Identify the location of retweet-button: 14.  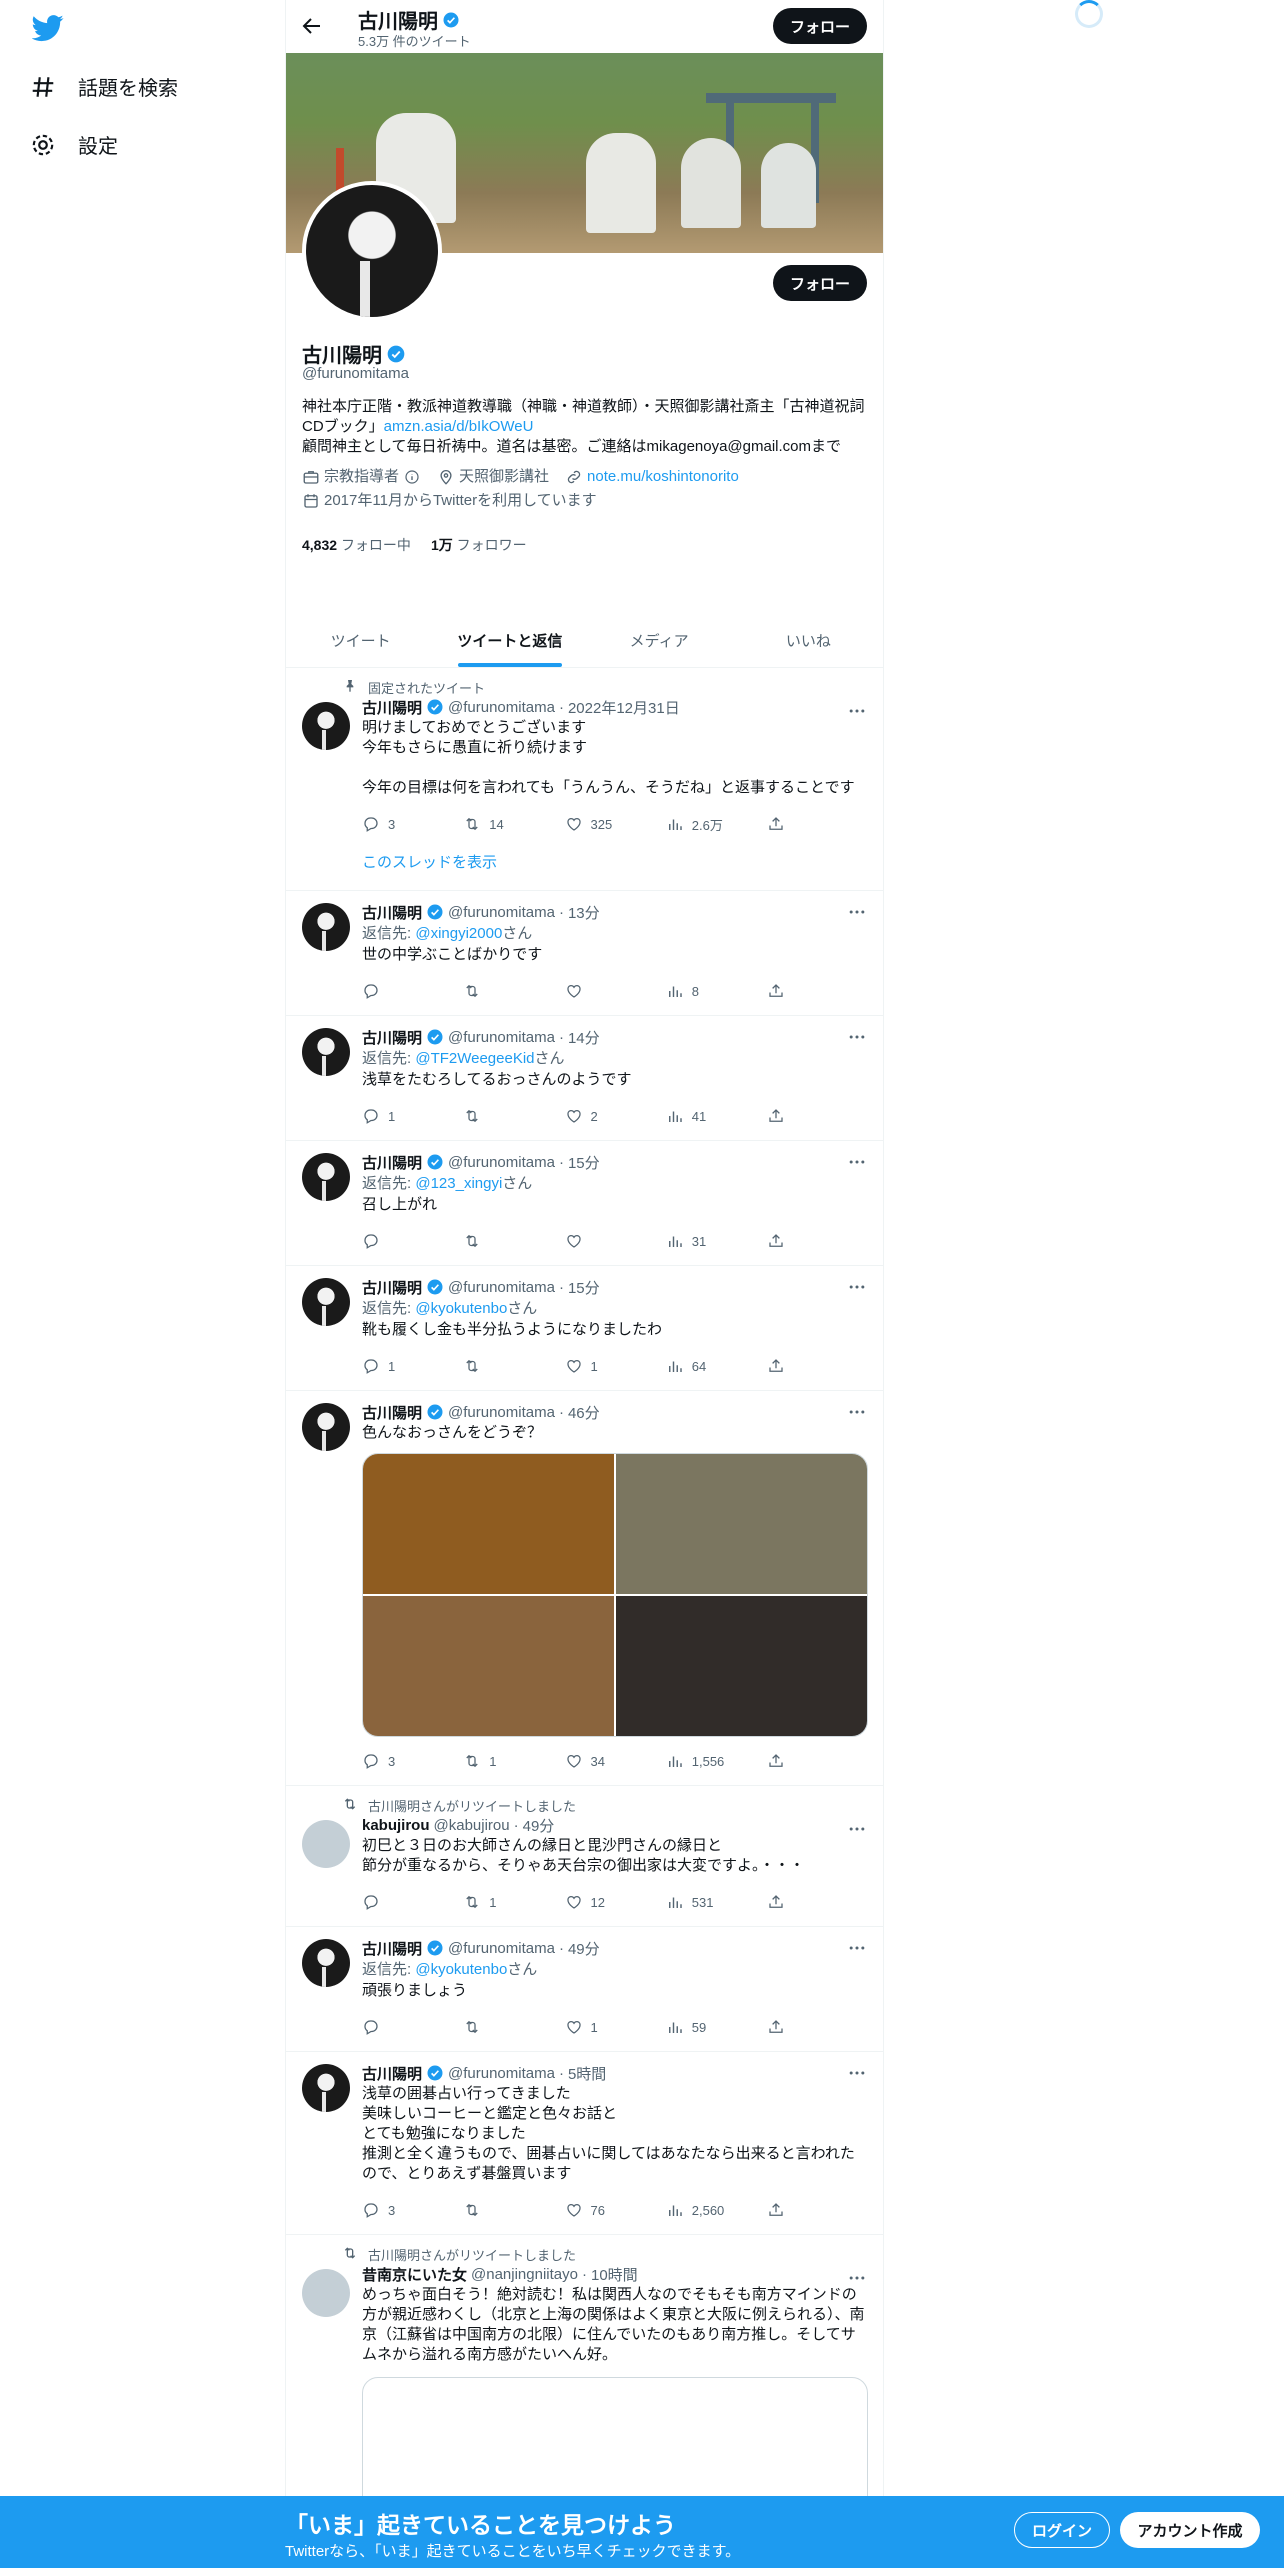
(498, 824).